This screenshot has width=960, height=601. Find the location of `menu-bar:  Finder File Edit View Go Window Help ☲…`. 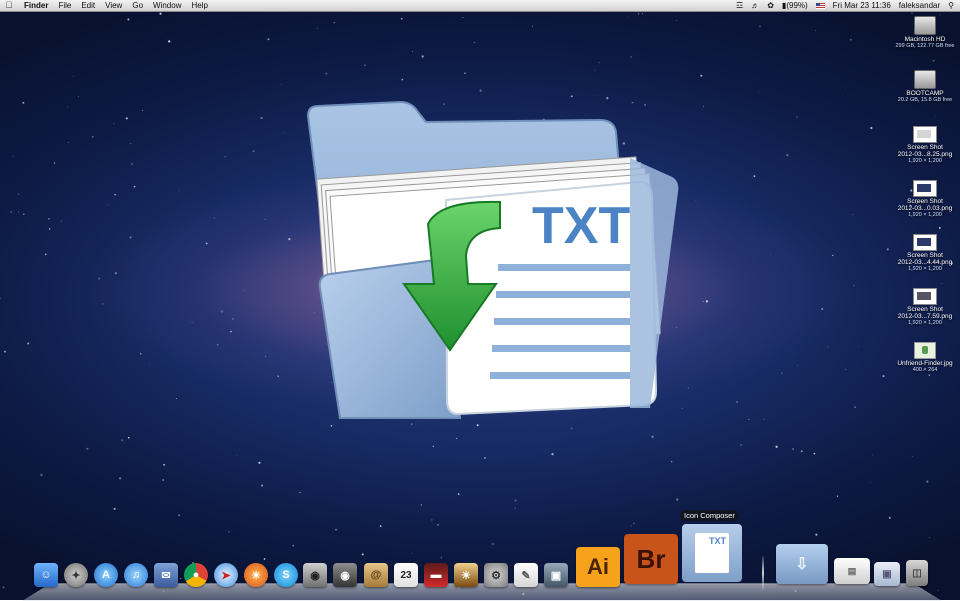

menu-bar:  Finder File Edit View Go Window Help ☲… is located at coordinates (480, 6).